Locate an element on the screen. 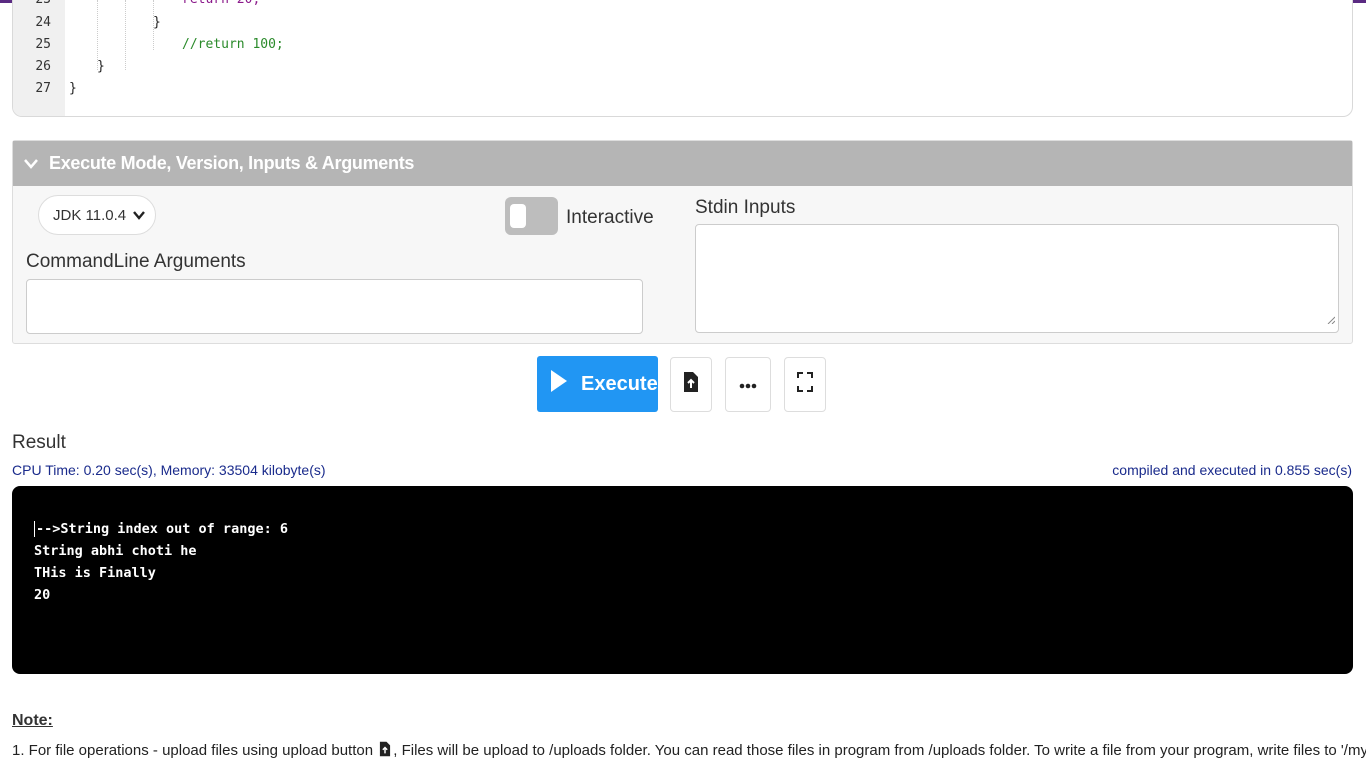 This screenshot has height=768, width=1366. line-number: 24 is located at coordinates (43, 22).